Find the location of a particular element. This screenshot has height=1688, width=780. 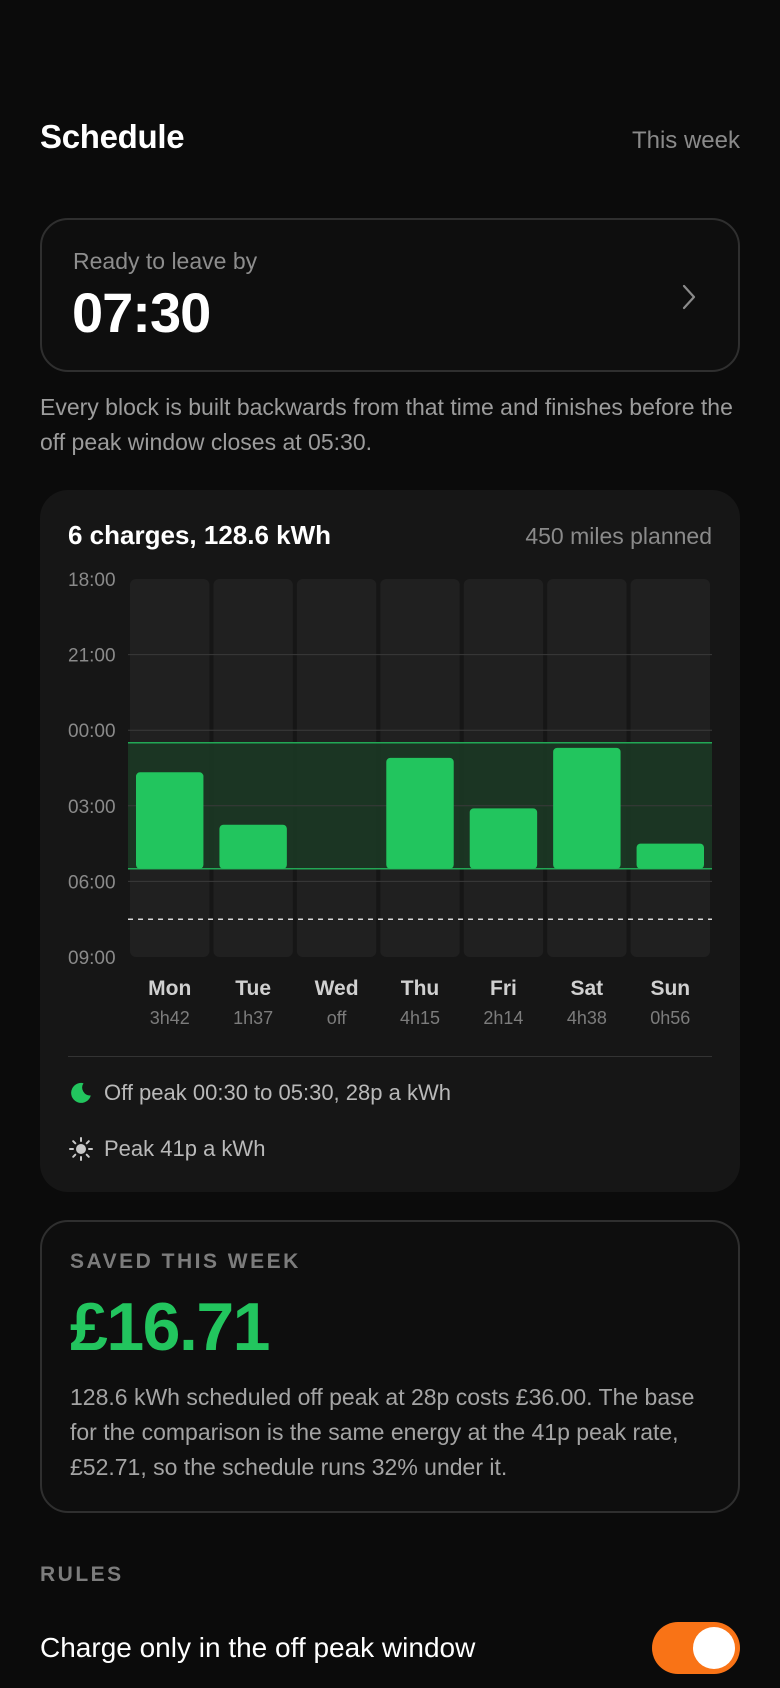

day-label: Sat is located at coordinates (587, 988).